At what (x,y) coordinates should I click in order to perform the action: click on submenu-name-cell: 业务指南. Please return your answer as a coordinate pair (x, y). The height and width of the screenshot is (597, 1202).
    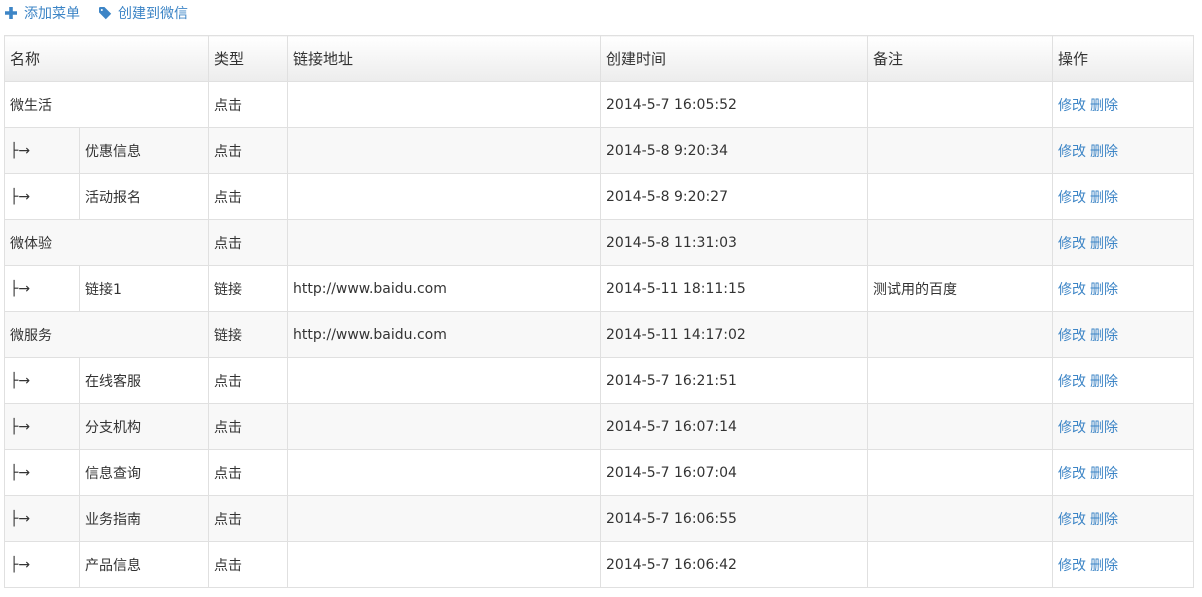
    Looking at the image, I should click on (144, 518).